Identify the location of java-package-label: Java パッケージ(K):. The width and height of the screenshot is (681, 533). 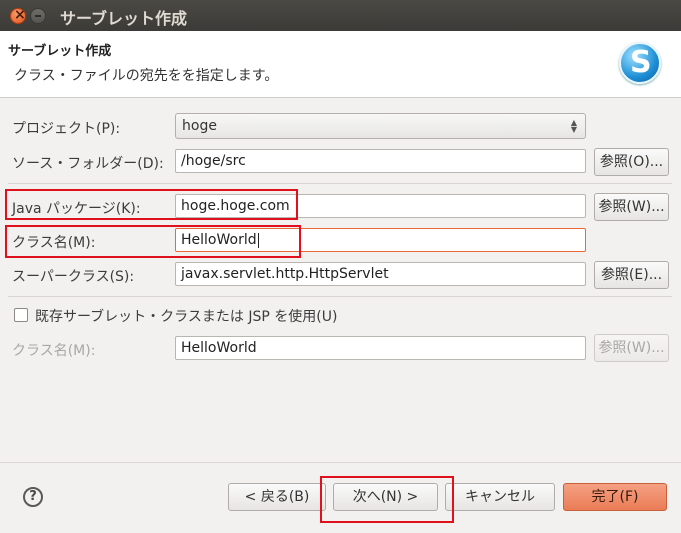
(76, 209).